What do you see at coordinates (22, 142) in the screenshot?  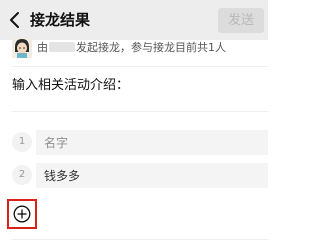 I see `entry-number-1: 1` at bounding box center [22, 142].